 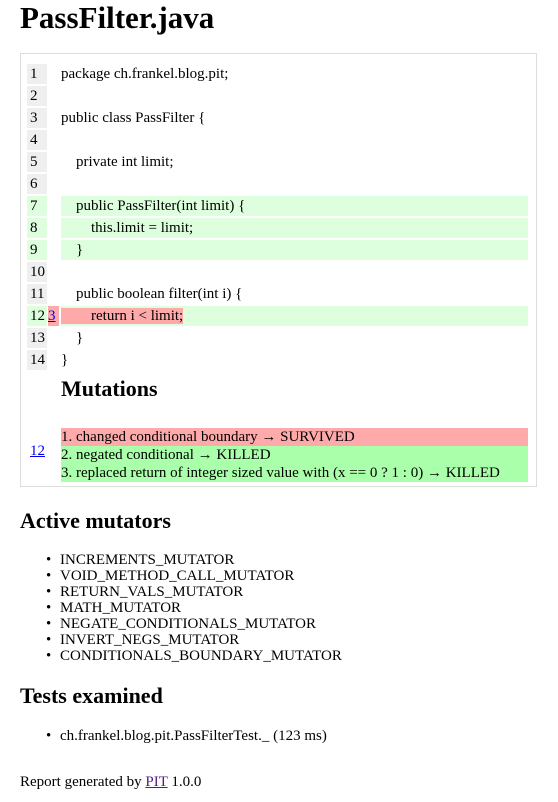 What do you see at coordinates (37, 96) in the screenshot?
I see `line-number: 2` at bounding box center [37, 96].